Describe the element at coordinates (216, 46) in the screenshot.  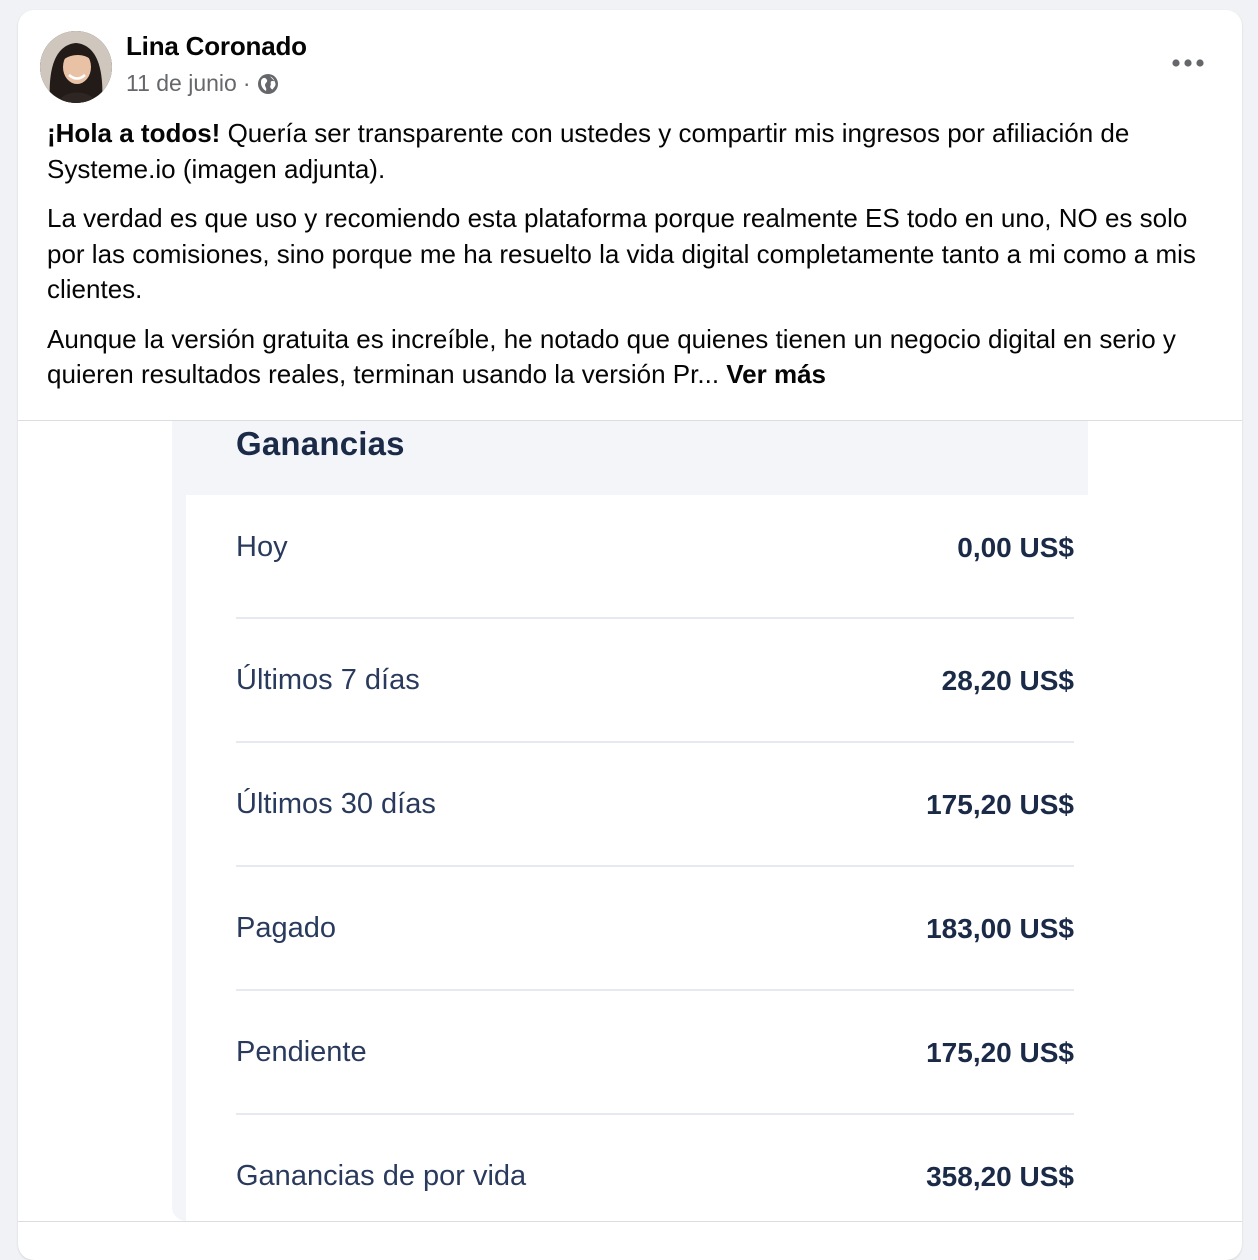
I see `author-name: Lina Coronado` at that location.